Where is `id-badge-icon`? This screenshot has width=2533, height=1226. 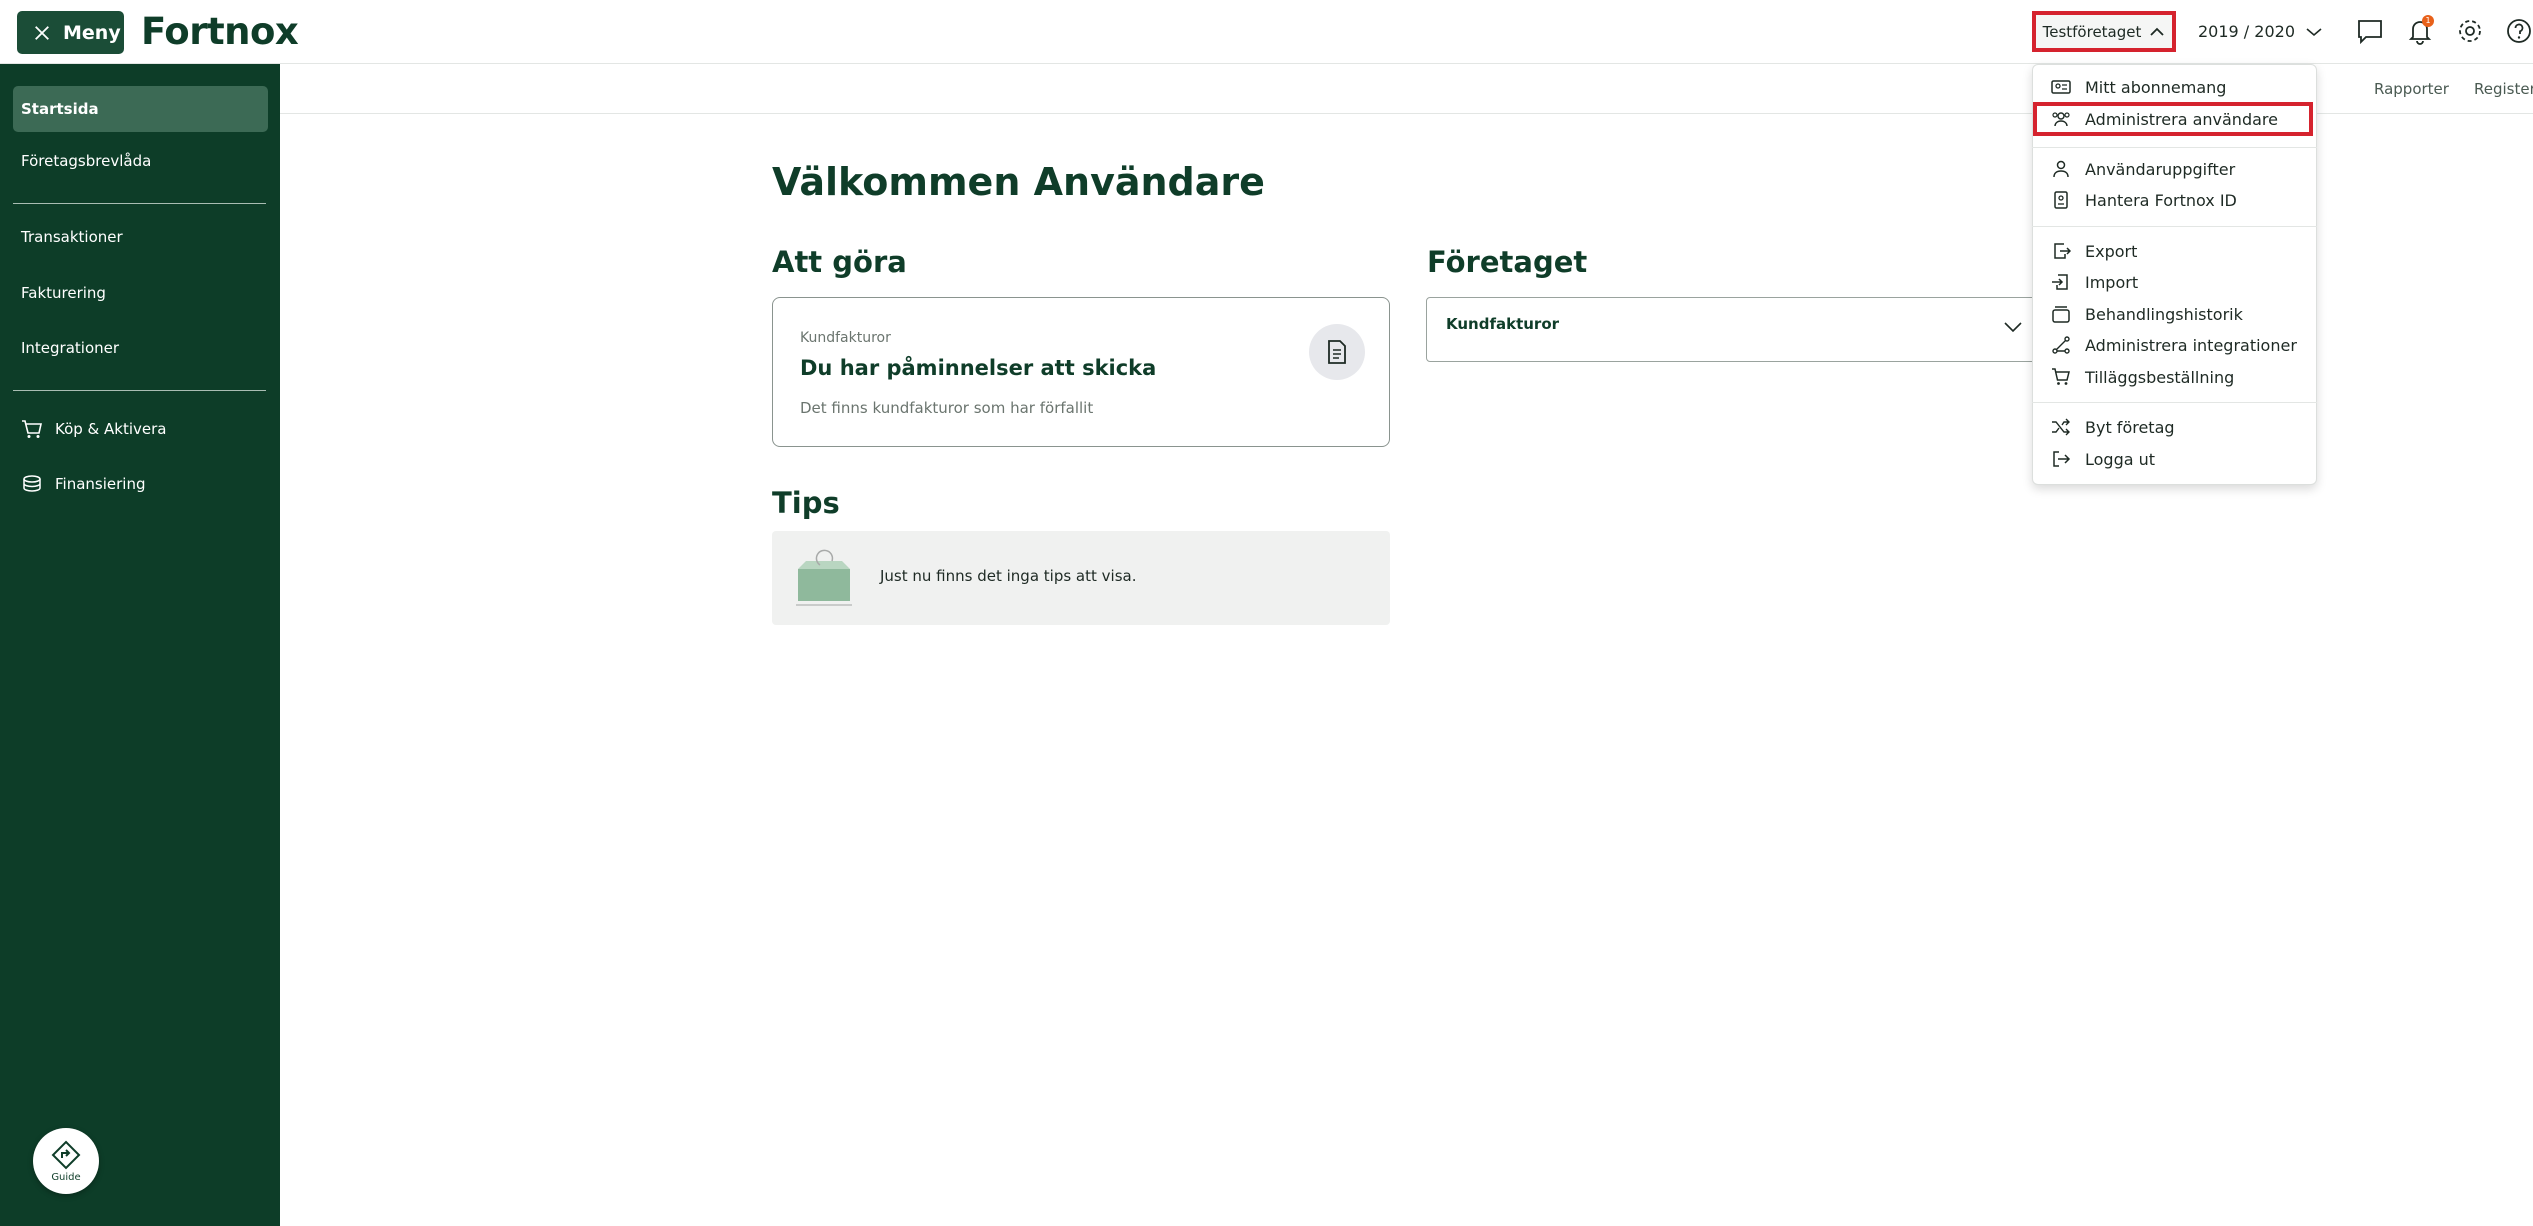 id-badge-icon is located at coordinates (2061, 200).